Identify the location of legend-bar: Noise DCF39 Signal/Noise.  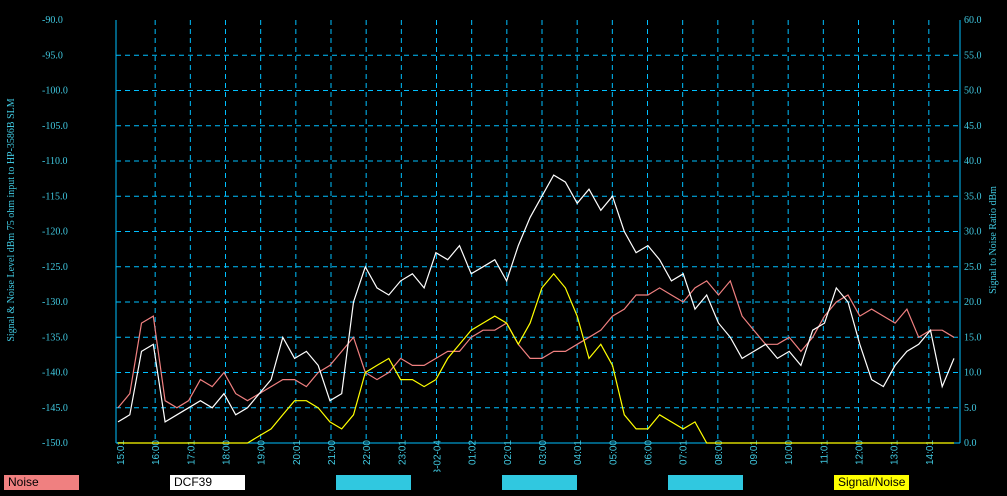
(503, 484).